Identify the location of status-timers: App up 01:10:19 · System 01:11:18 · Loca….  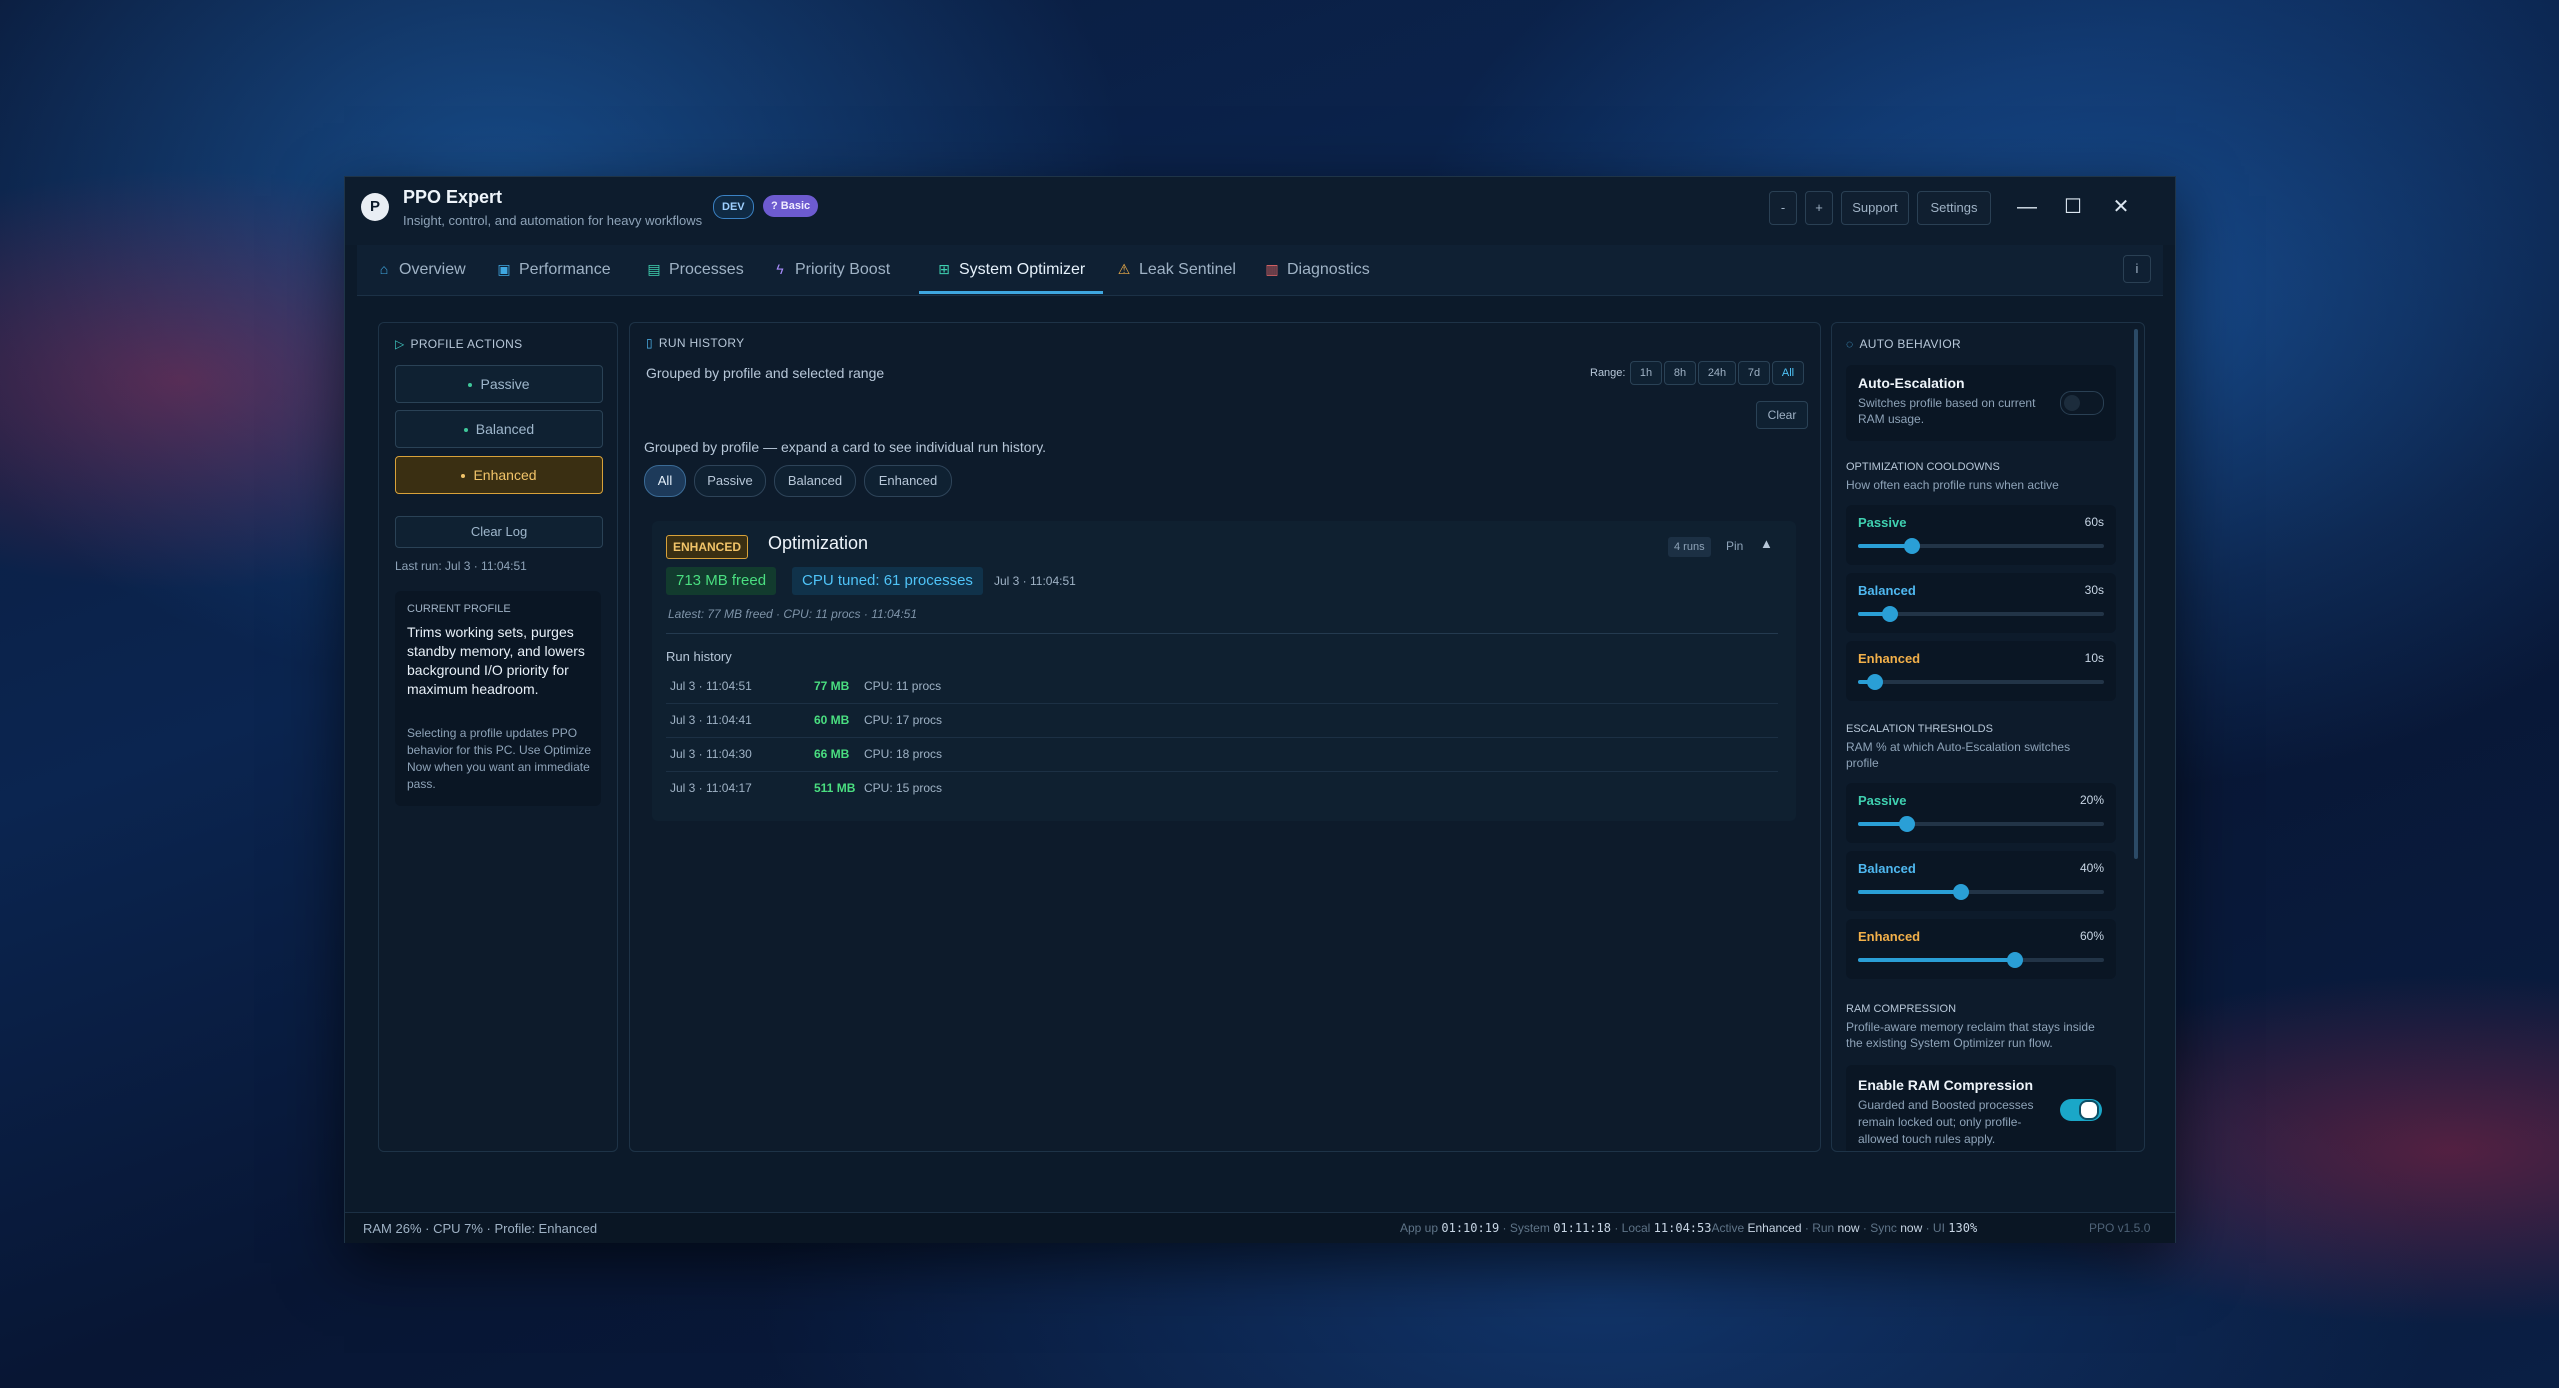
(1688, 1228).